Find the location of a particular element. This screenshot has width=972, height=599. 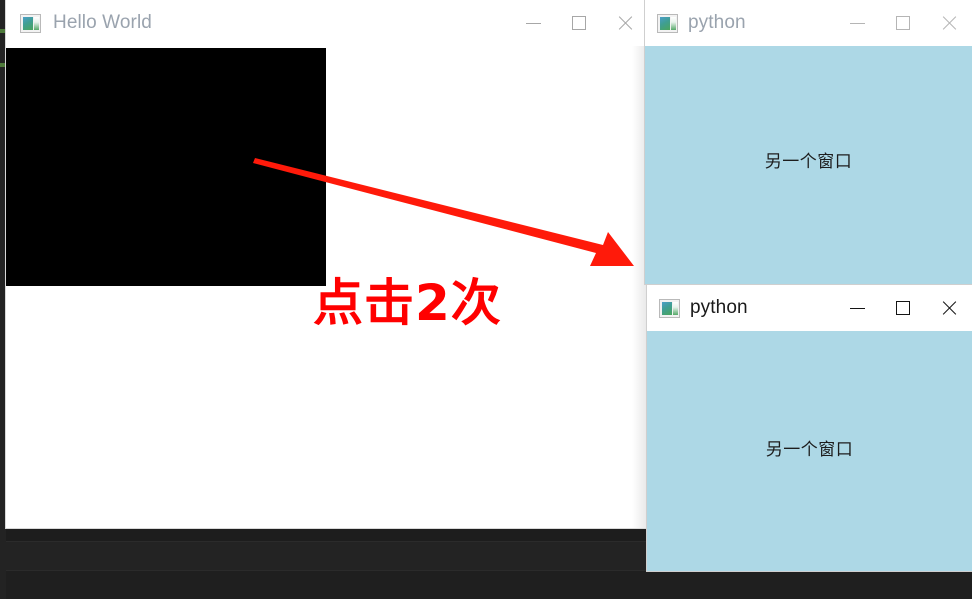

python-2-client-area: 另一个窗口 is located at coordinates (809, 451).